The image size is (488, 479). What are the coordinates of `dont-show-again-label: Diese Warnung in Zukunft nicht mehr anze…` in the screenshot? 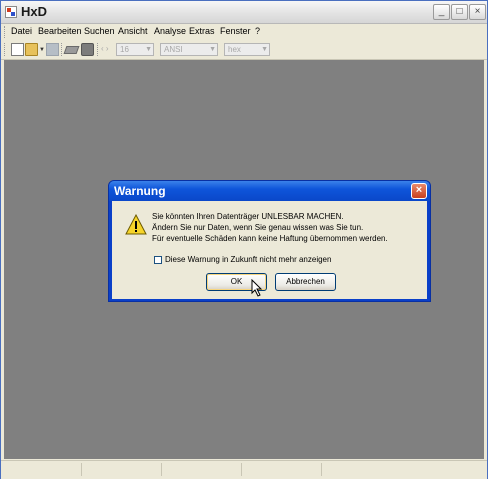 It's located at (248, 259).